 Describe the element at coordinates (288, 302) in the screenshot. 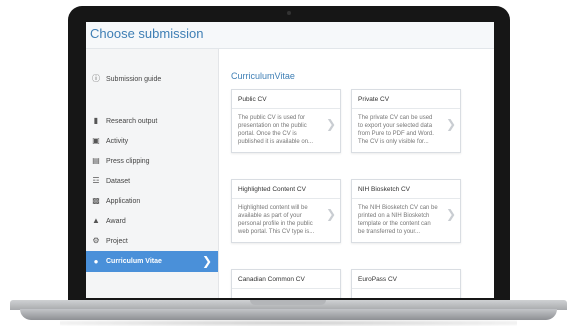

I see `laptop-notch` at that location.